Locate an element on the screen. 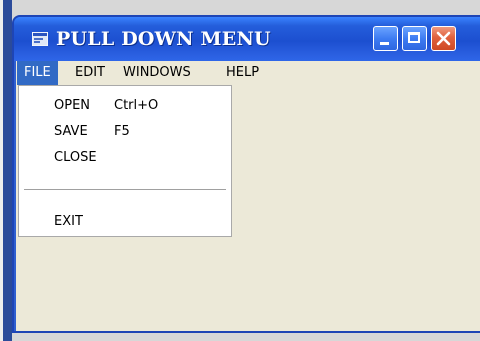  maximize-button is located at coordinates (414, 38).